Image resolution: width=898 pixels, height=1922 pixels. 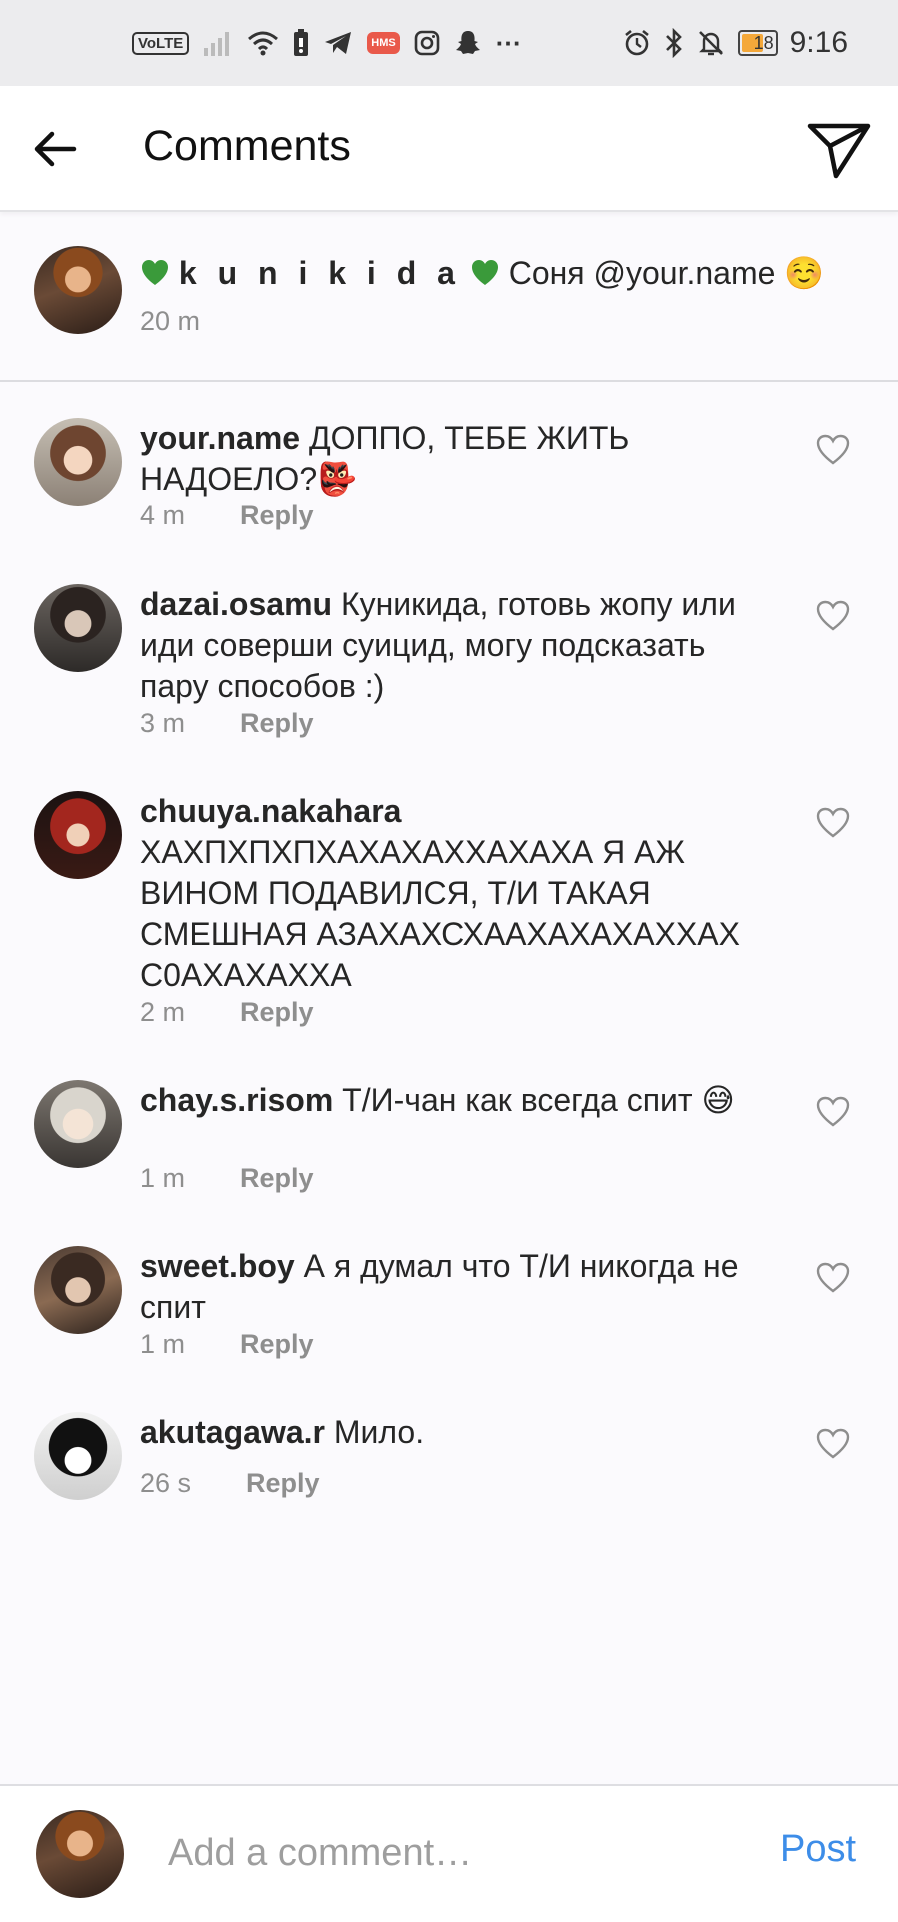 What do you see at coordinates (449, 43) in the screenshot?
I see `status-bar: VoLTE HMS ··· 18 9:16` at bounding box center [449, 43].